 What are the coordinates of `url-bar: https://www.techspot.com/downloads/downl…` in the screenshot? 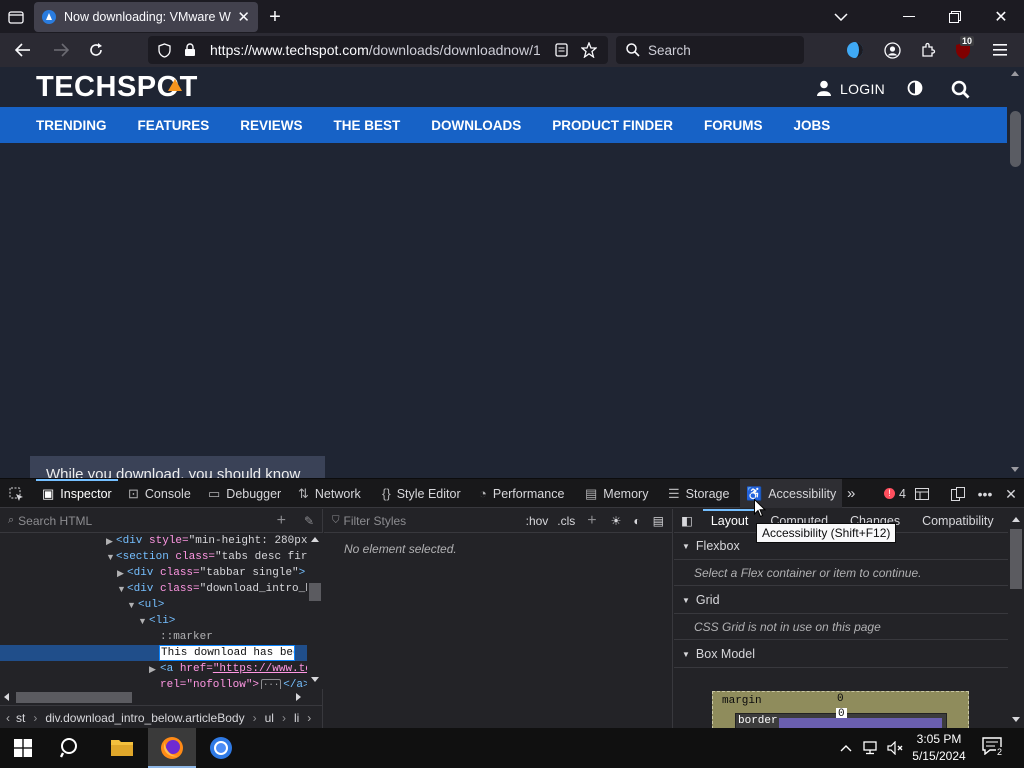 It's located at (378, 50).